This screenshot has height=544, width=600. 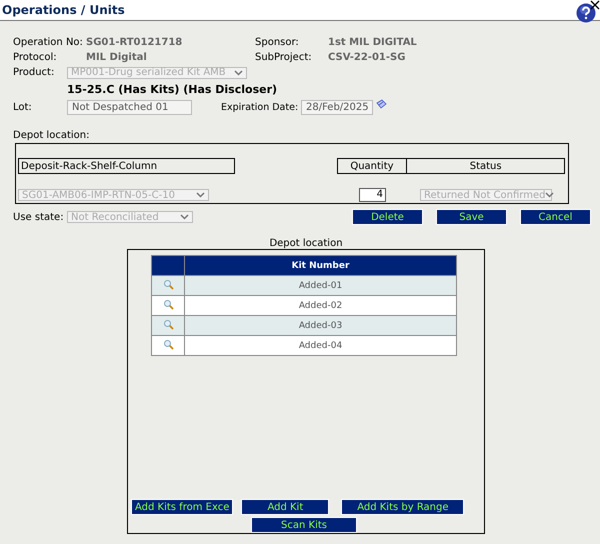 What do you see at coordinates (260, 107) in the screenshot?
I see `field-label: Expiration Date:` at bounding box center [260, 107].